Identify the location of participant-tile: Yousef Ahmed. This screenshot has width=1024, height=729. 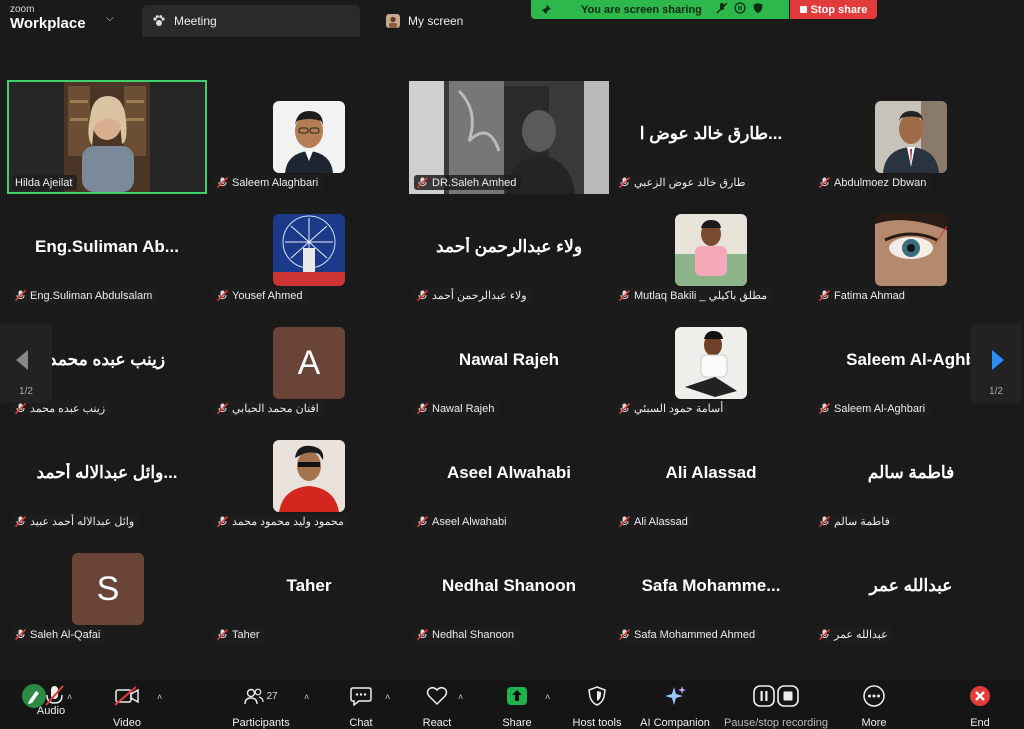
(309, 250).